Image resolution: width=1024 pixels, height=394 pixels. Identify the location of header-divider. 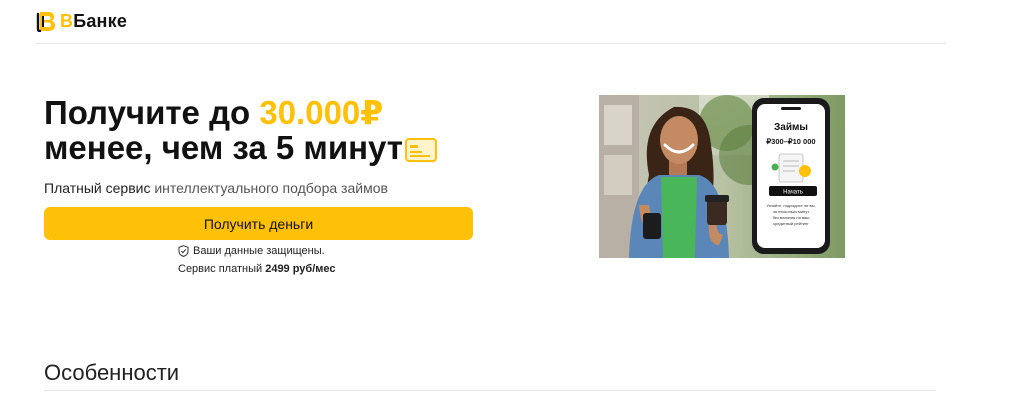
(491, 43).